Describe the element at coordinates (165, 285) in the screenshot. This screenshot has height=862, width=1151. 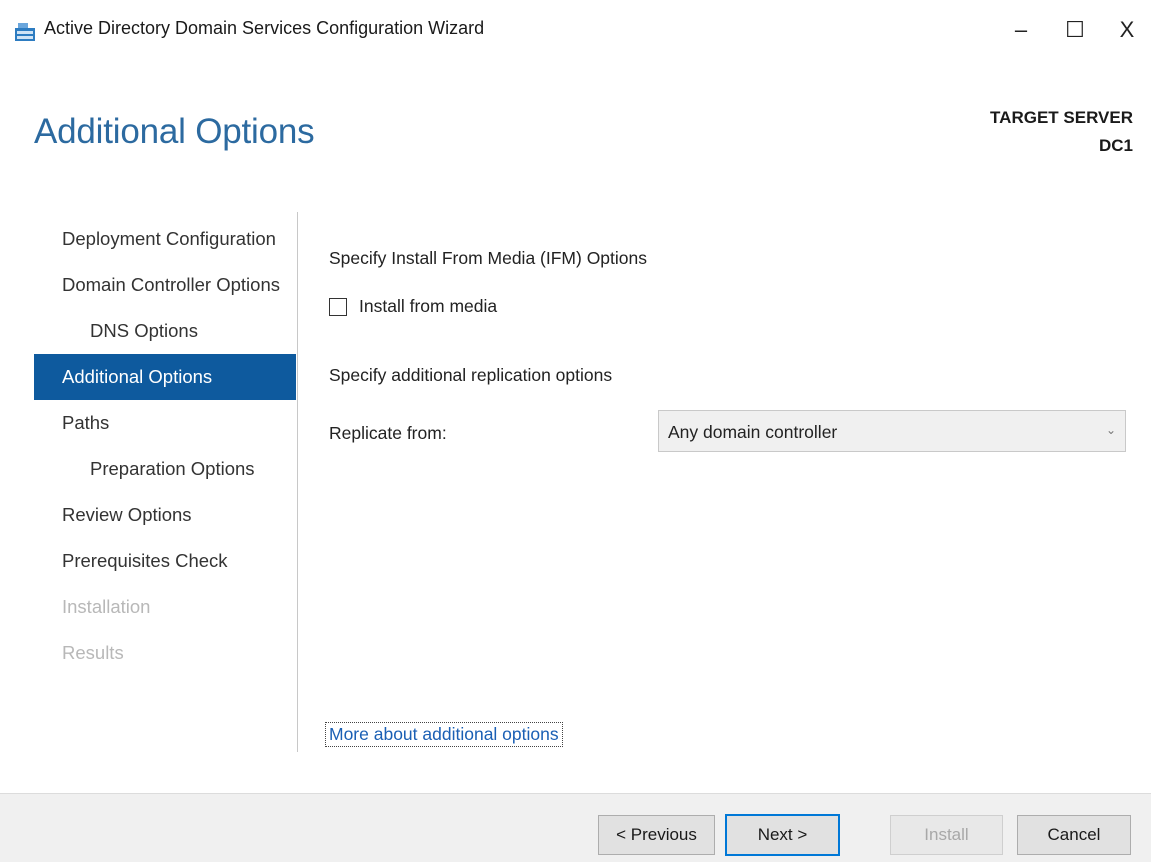
I see `nav-item-domain-controller-options: Domain Controller Options` at that location.